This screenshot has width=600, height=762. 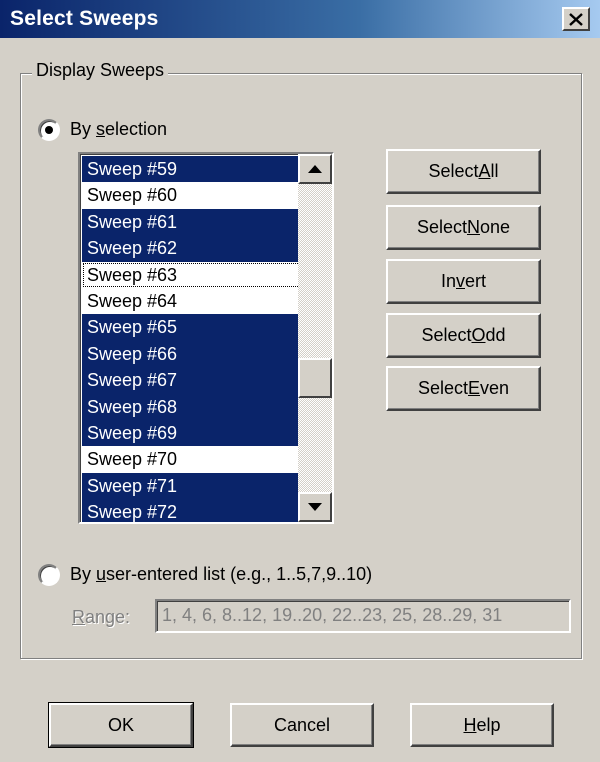 I want to click on label-part: one, so click(x=495, y=227).